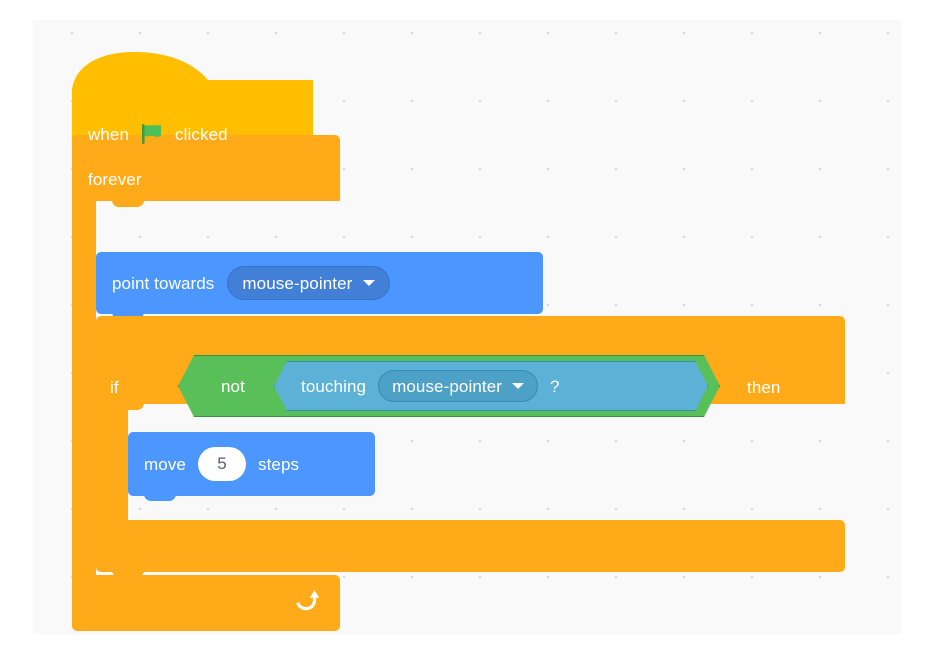 This screenshot has width=928, height=654. What do you see at coordinates (470, 546) in the screenshot?
I see `if-bottom-bar` at bounding box center [470, 546].